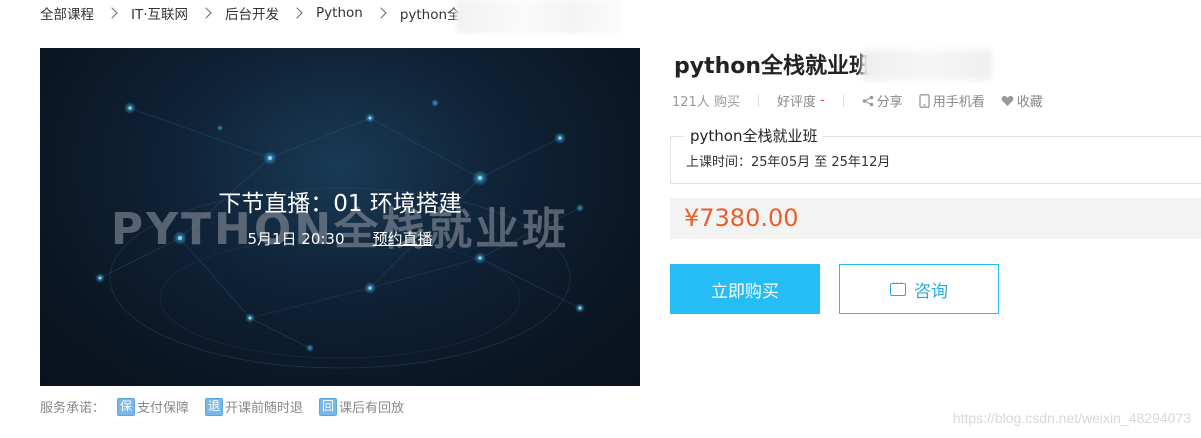  What do you see at coordinates (773, 66) in the screenshot?
I see `course-title: python全栈就业班` at bounding box center [773, 66].